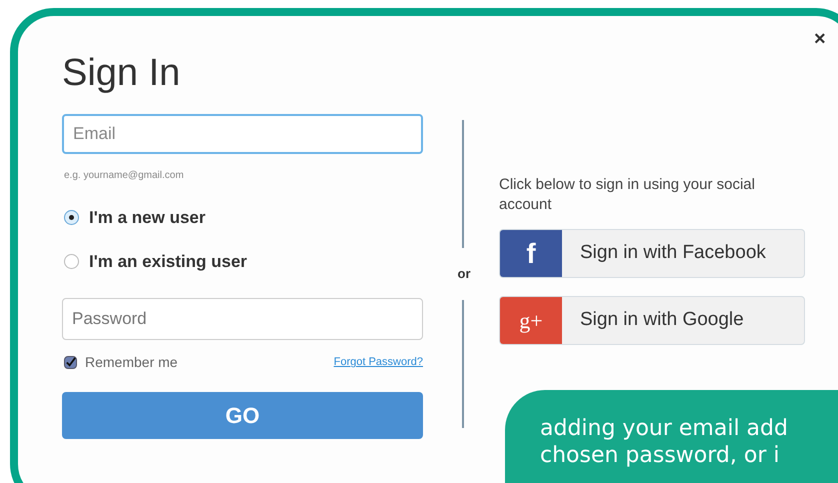 This screenshot has width=838, height=483. I want to click on radio-label: I'm a new user, so click(147, 218).